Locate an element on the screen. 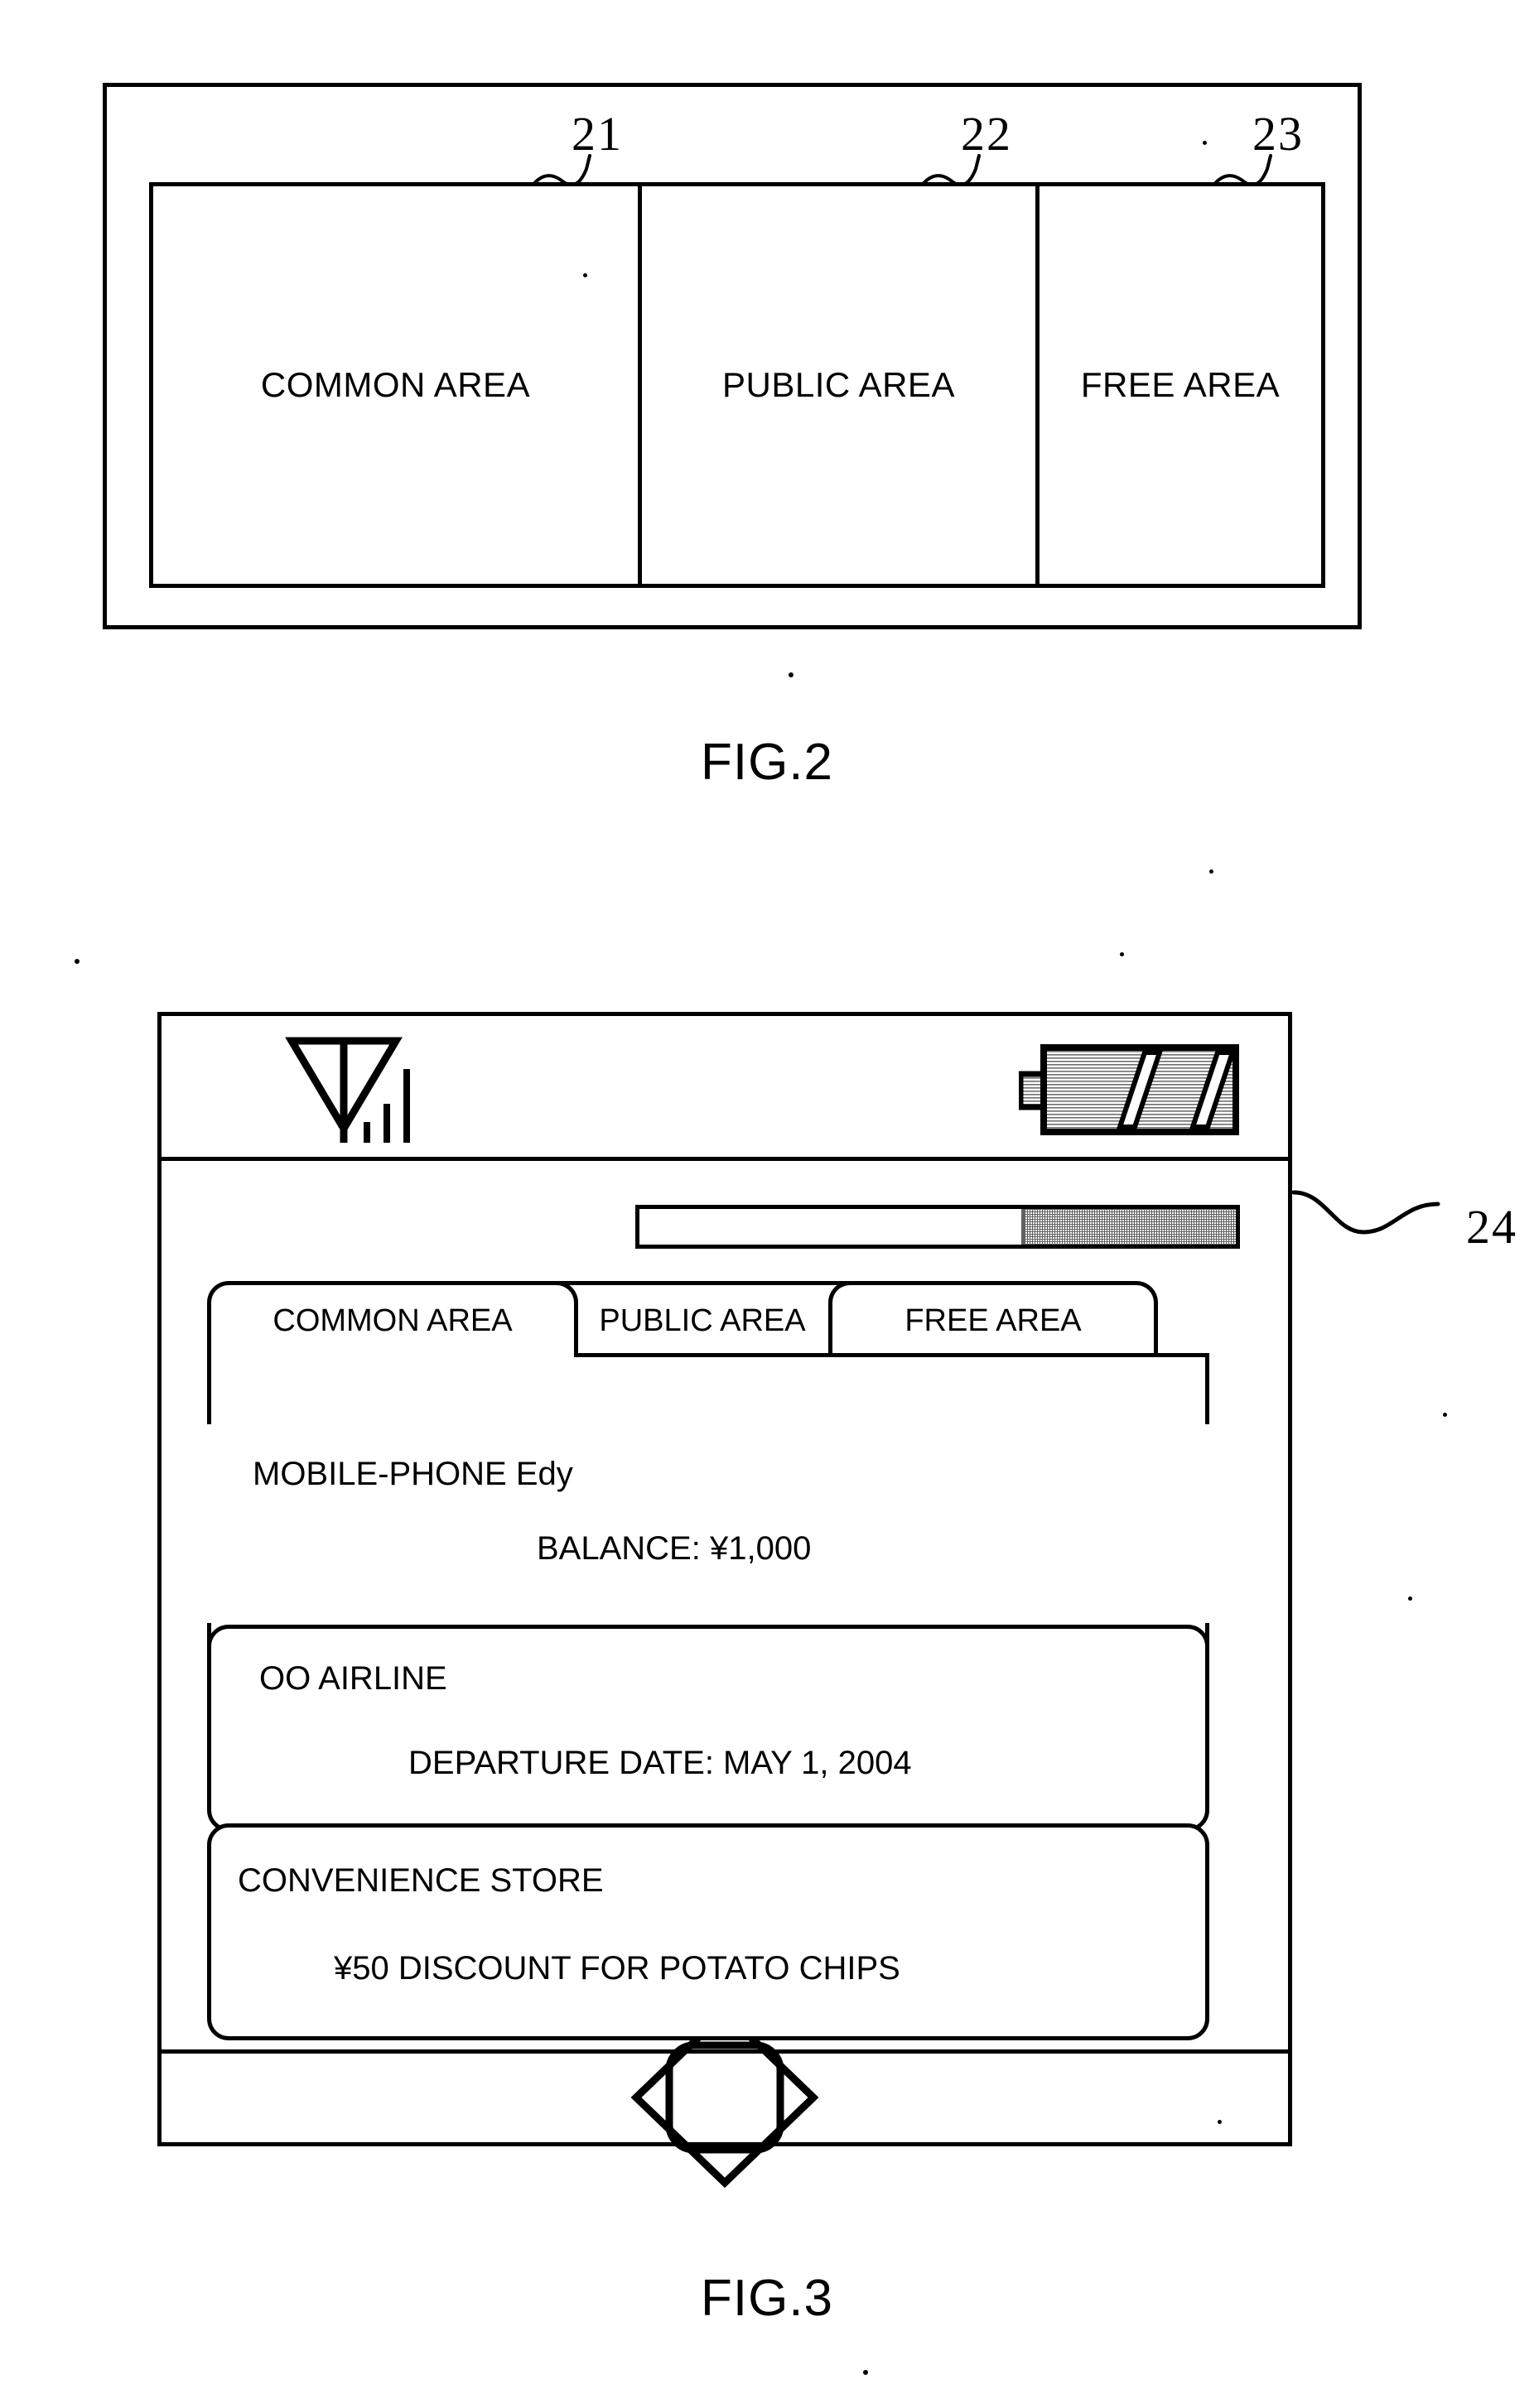 The width and height of the screenshot is (1534, 2408). list-item-mobile-phone-edy: MOBILE-PHONE Edy BALANCE: ¥1,000 is located at coordinates (708, 1524).